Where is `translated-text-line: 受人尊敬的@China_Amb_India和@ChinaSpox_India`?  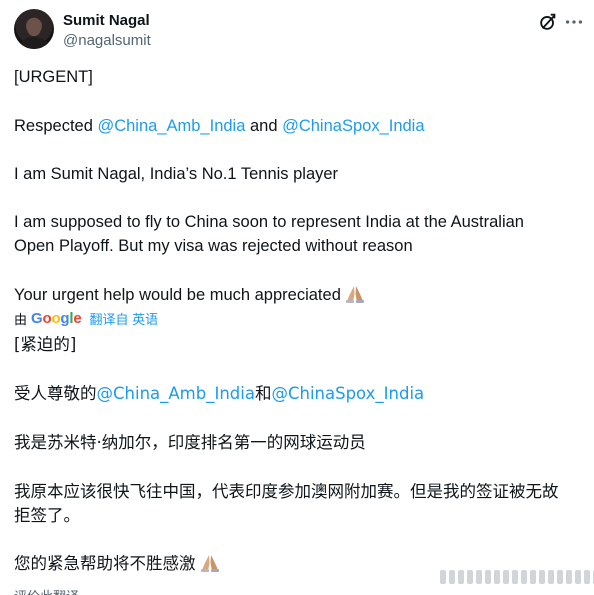 translated-text-line: 受人尊敬的@China_Amb_India和@ChinaSpox_India is located at coordinates (294, 394).